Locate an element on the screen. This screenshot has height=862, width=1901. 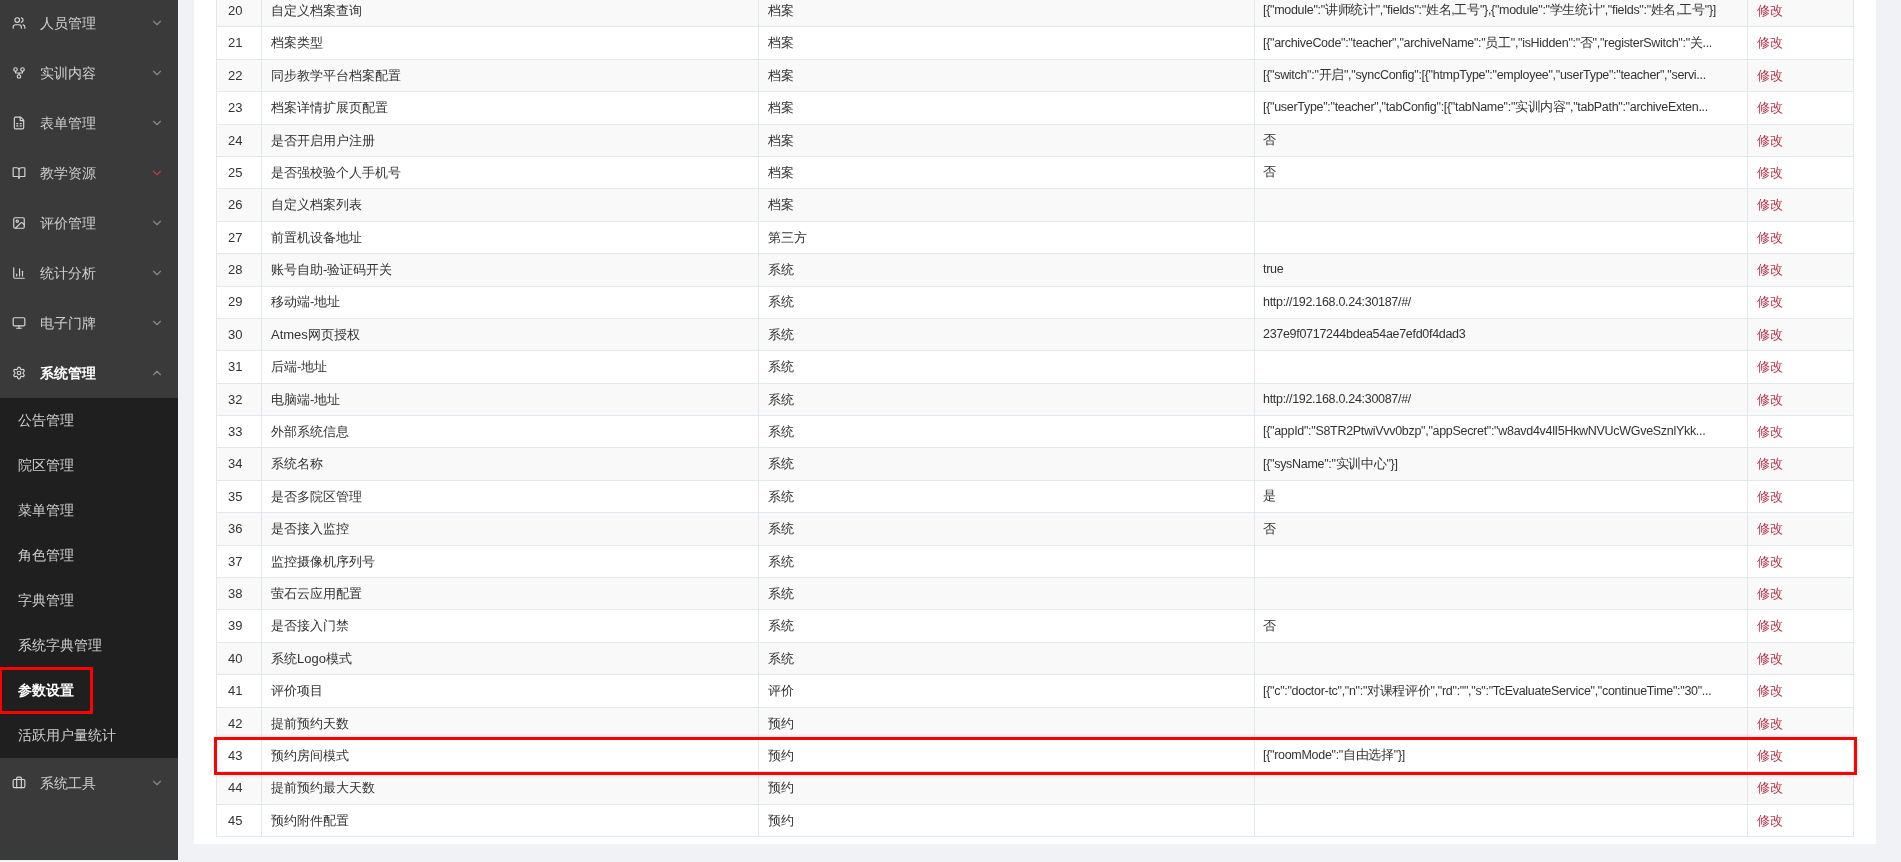
parameter-name: 外部系统信息 is located at coordinates (310, 432).